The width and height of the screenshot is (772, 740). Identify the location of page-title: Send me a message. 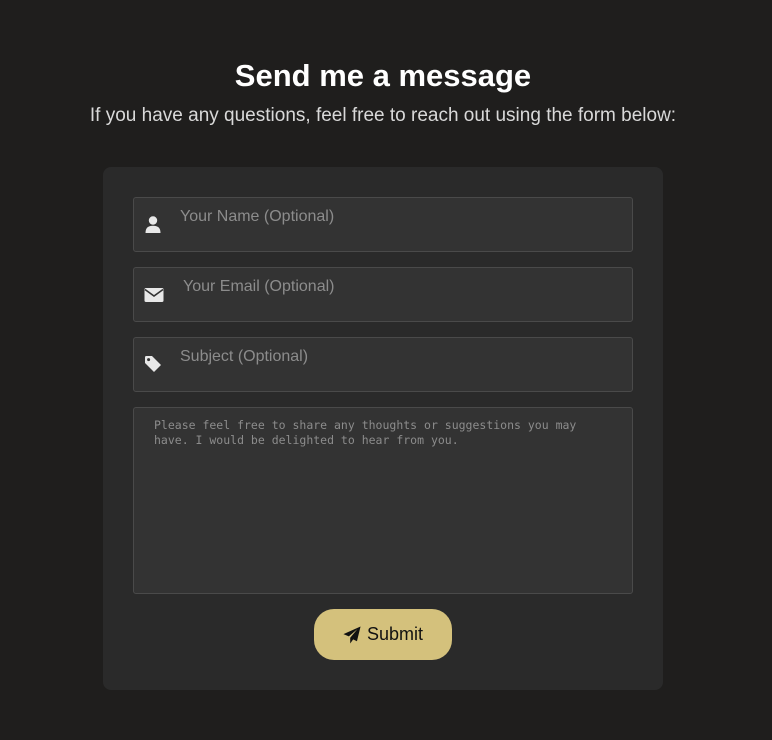
(383, 75).